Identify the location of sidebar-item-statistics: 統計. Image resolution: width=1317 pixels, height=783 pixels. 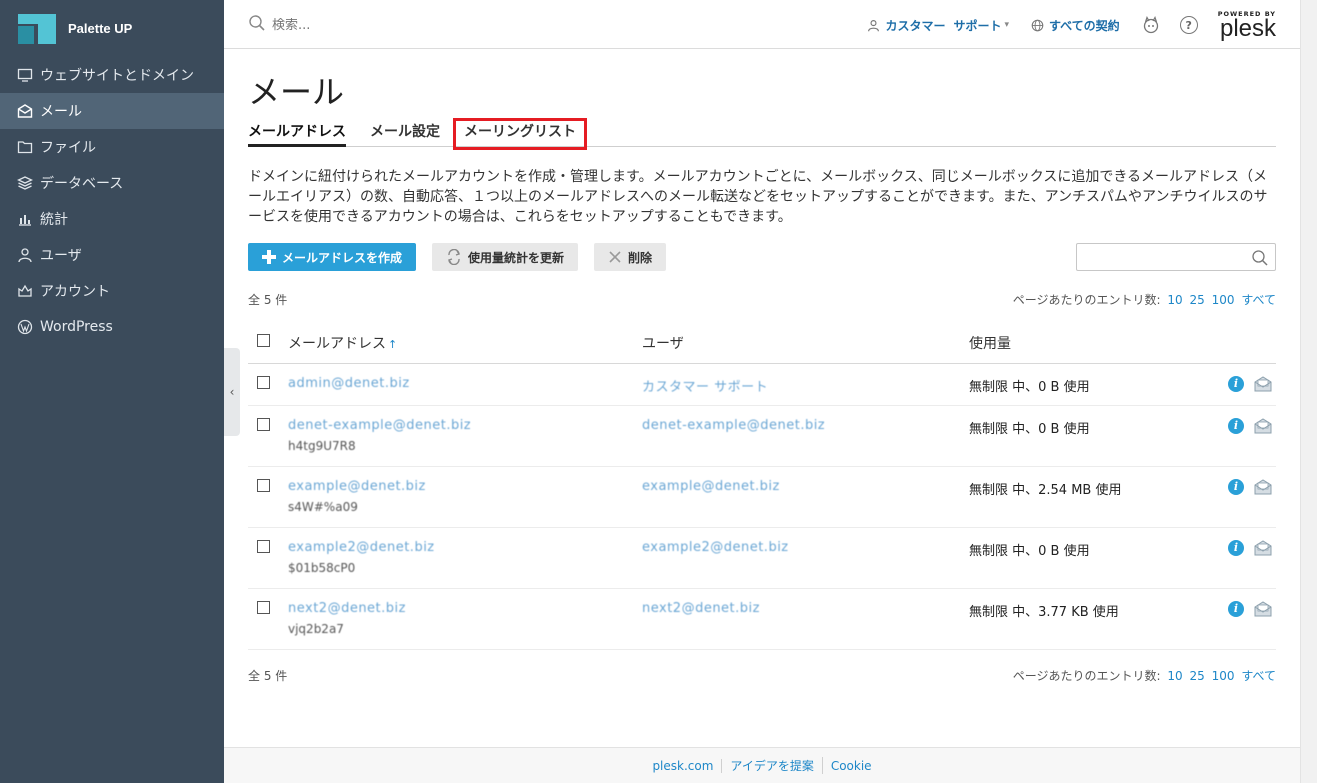
(112, 219).